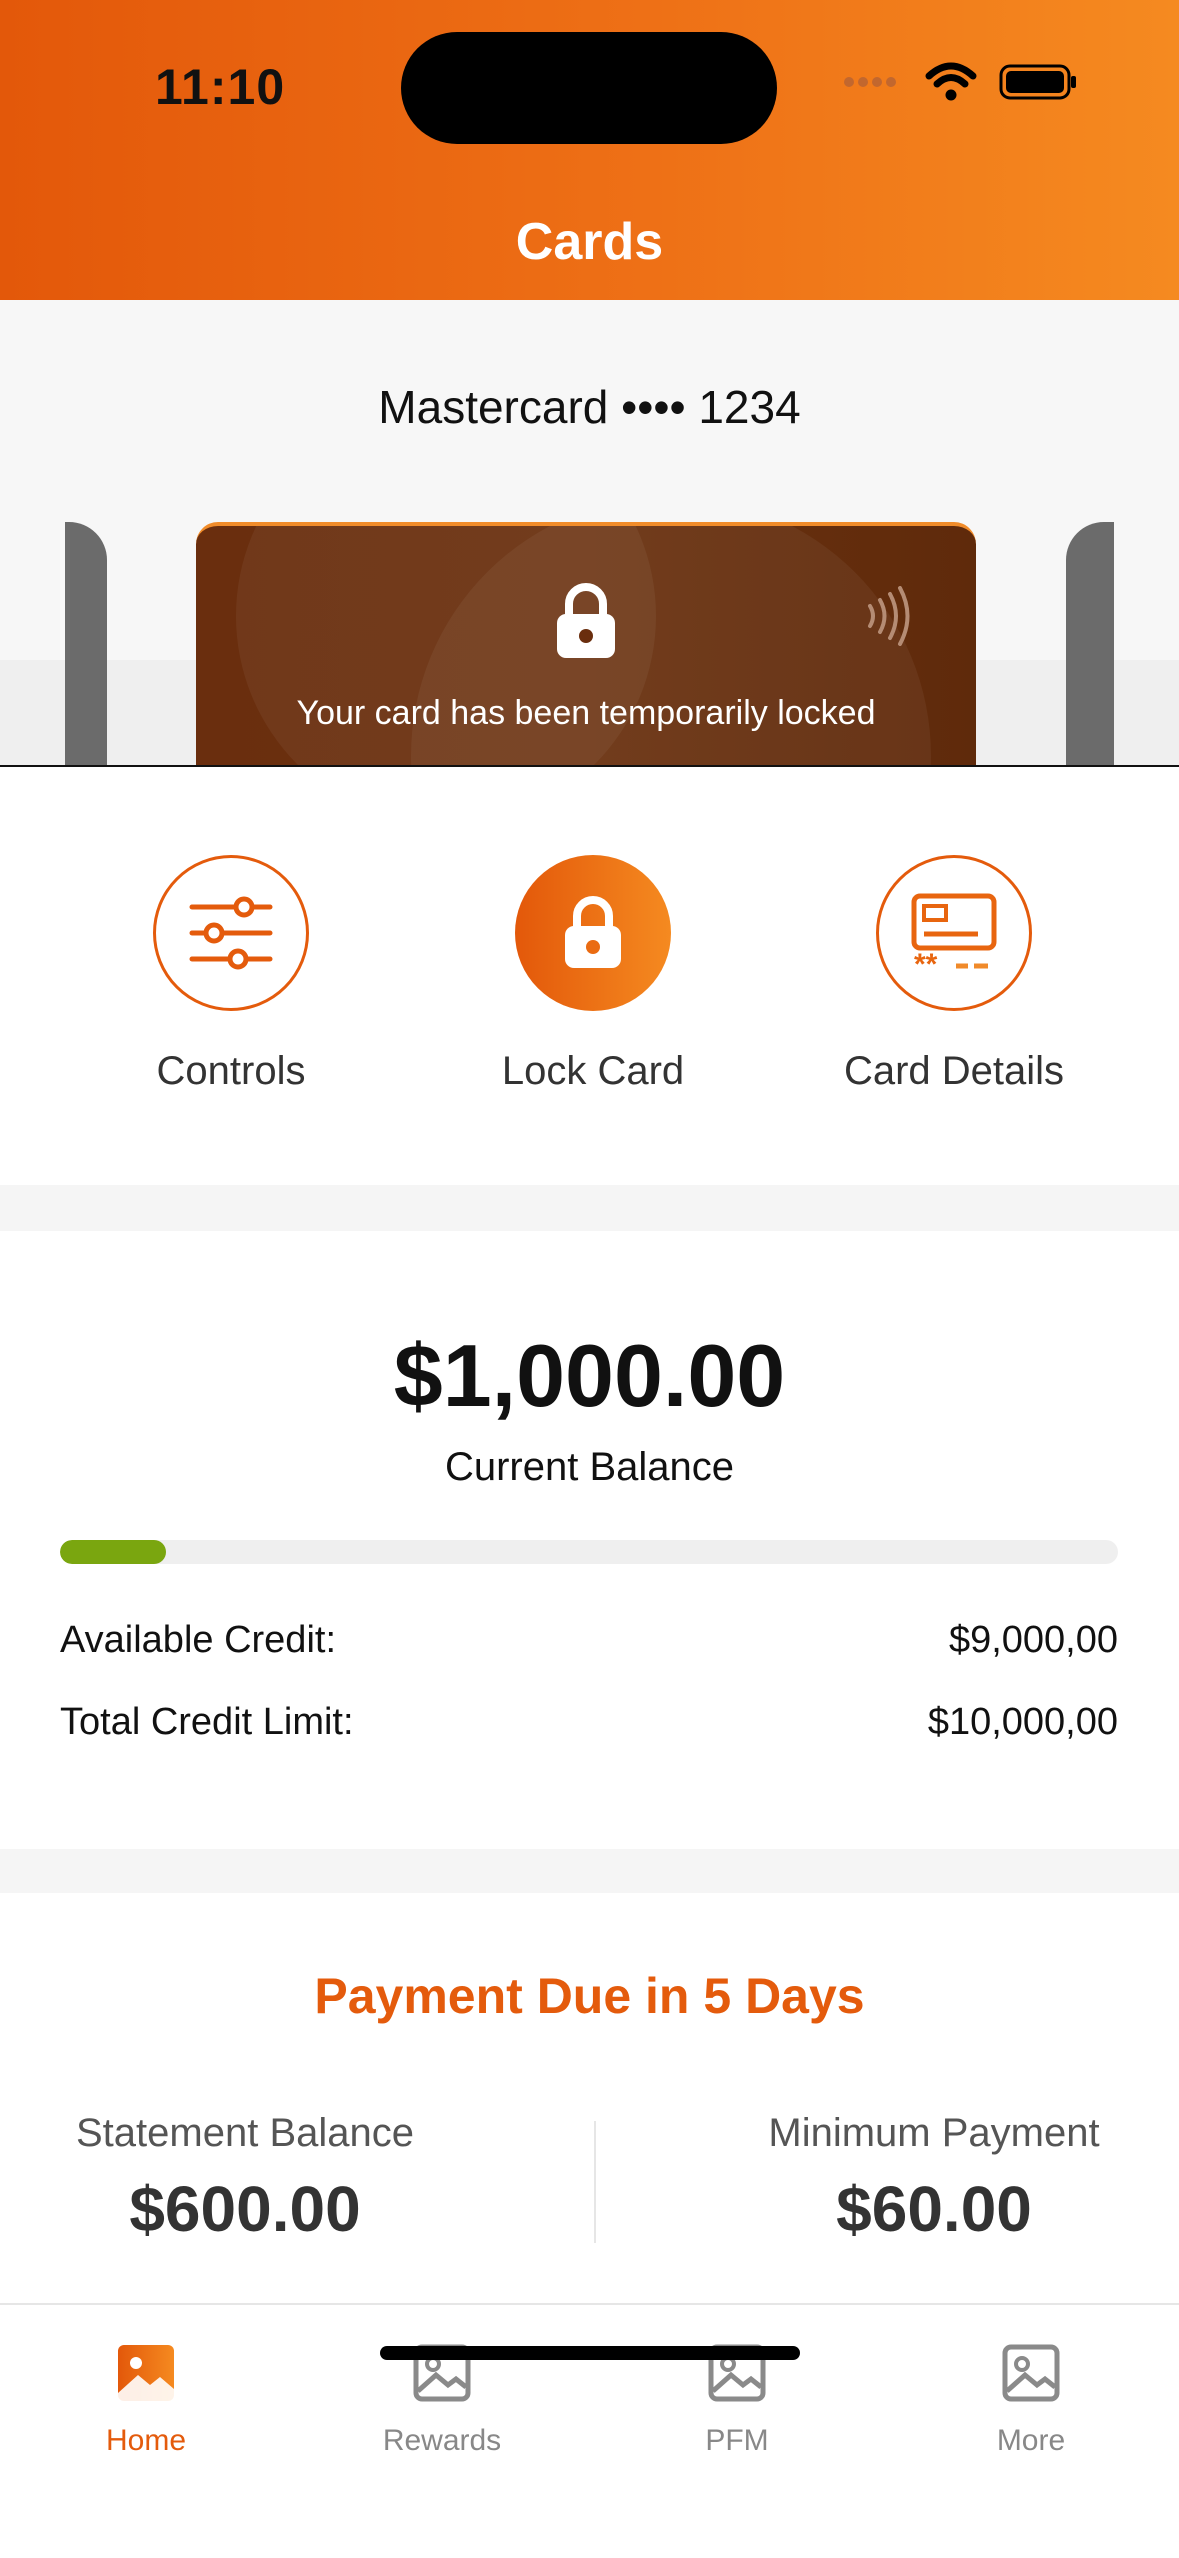 The width and height of the screenshot is (1179, 2558). I want to click on card-details-button: ** Card Details, so click(954, 974).